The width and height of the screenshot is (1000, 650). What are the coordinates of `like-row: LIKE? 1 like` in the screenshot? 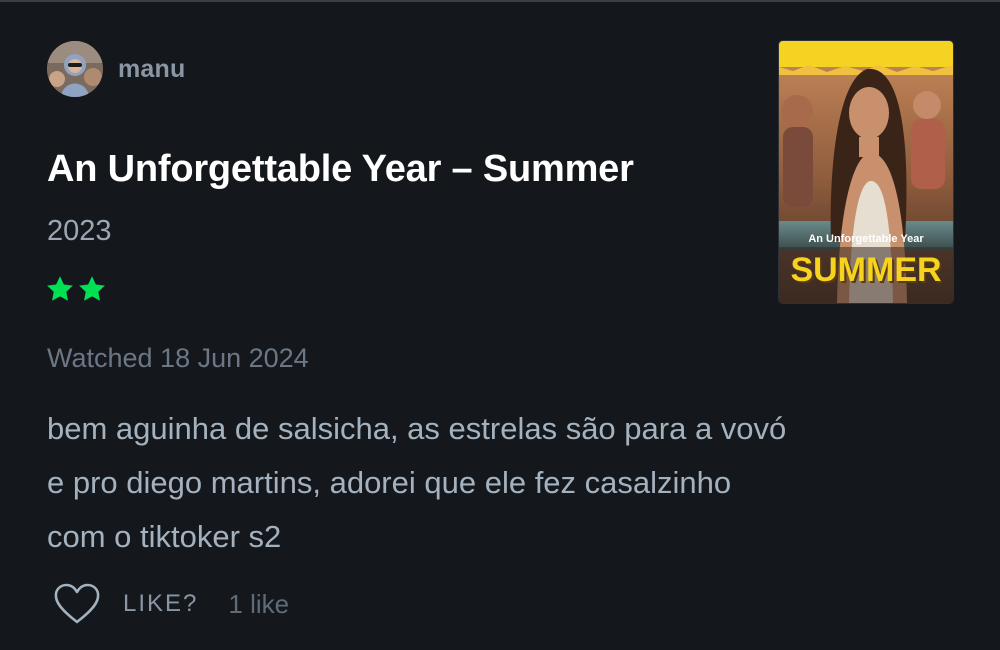 It's located at (171, 604).